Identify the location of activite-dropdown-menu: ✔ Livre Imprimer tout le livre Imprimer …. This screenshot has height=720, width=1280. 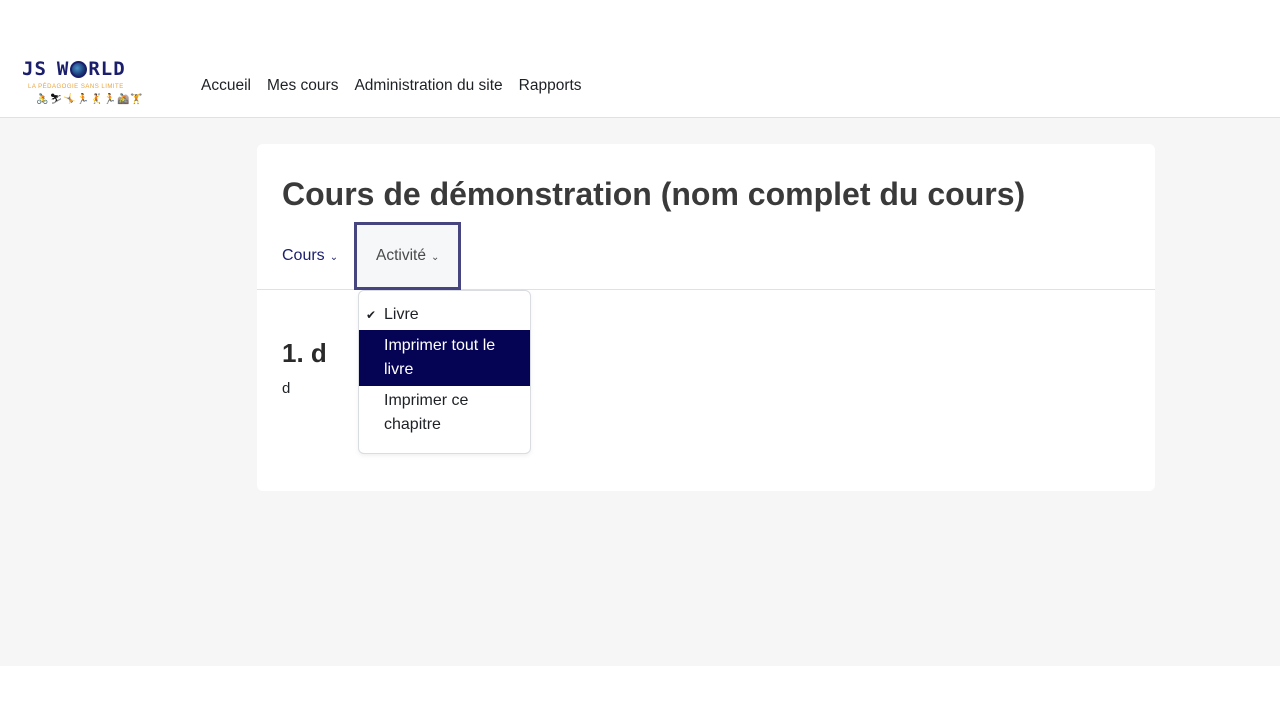
(444, 372).